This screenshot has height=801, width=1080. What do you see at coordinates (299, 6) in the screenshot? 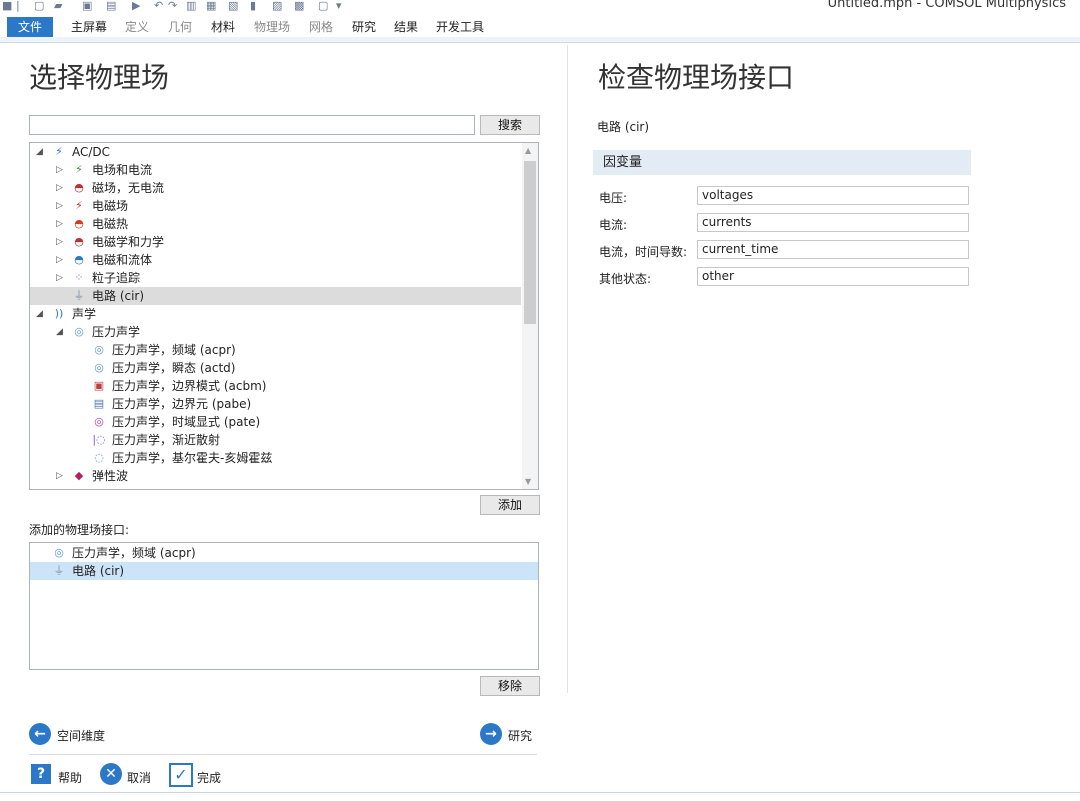
I see `clear-icon: ▩` at bounding box center [299, 6].